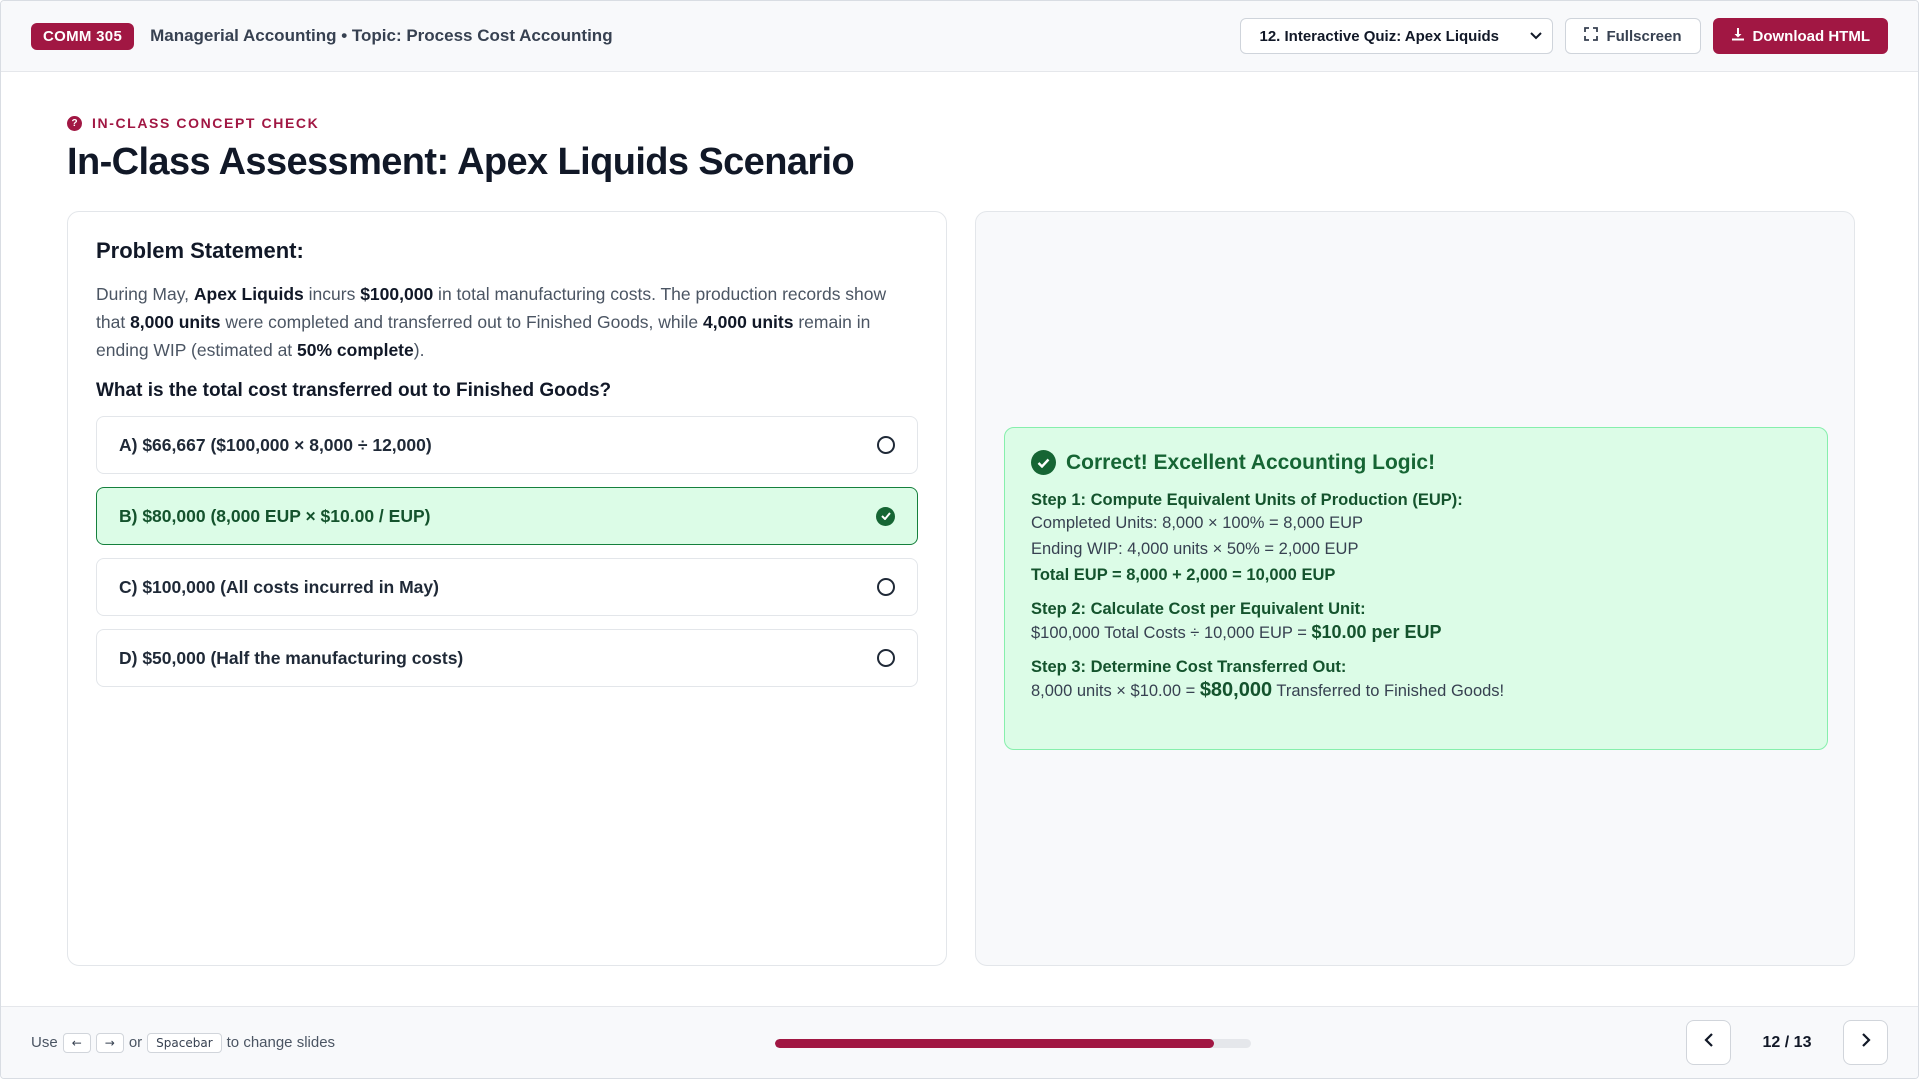 The width and height of the screenshot is (1919, 1079). What do you see at coordinates (275, 515) in the screenshot?
I see `option-label: B) $80,000 (8,000 EUP × $10.00 / EUP)` at bounding box center [275, 515].